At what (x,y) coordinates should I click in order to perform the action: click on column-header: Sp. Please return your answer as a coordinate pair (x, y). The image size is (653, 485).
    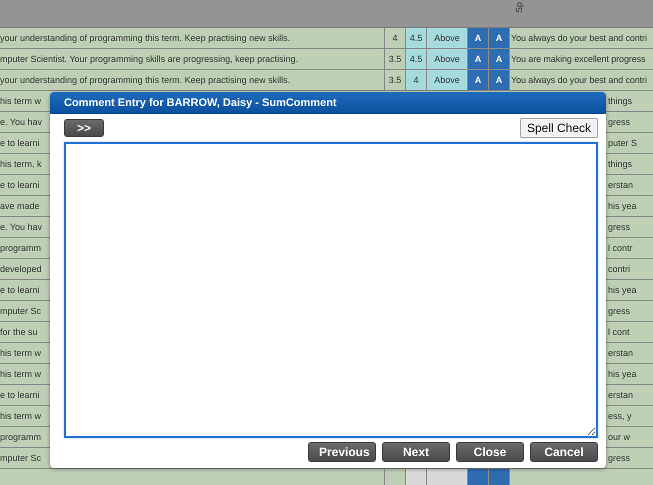
    Looking at the image, I should click on (519, 8).